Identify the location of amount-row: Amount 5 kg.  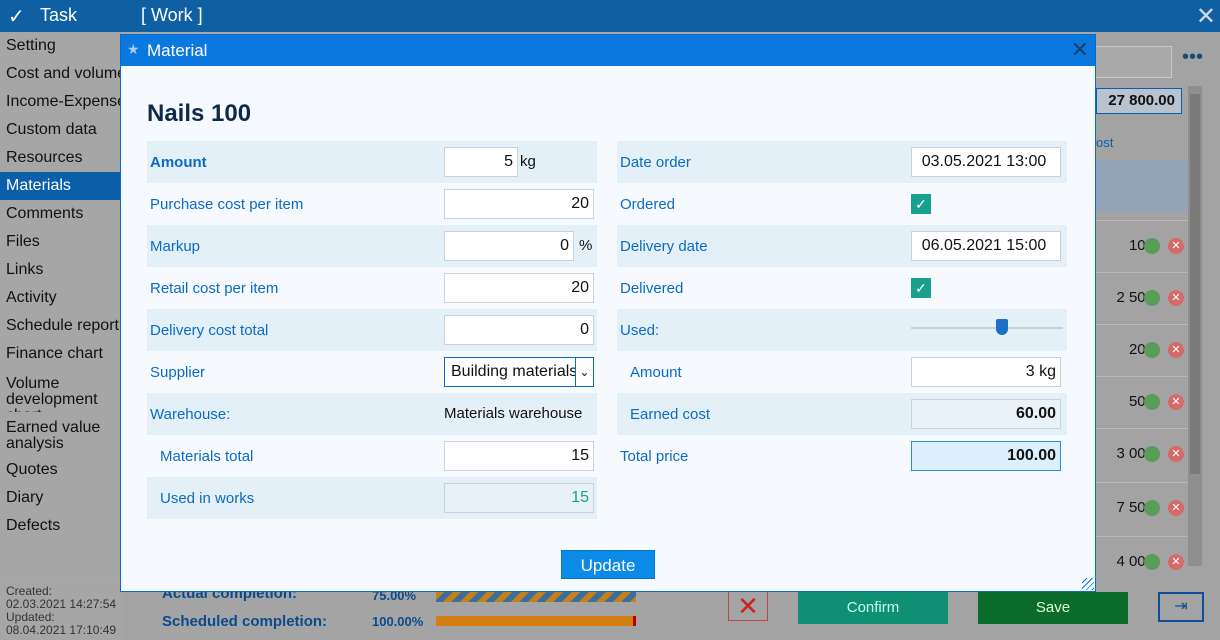
(372, 162).